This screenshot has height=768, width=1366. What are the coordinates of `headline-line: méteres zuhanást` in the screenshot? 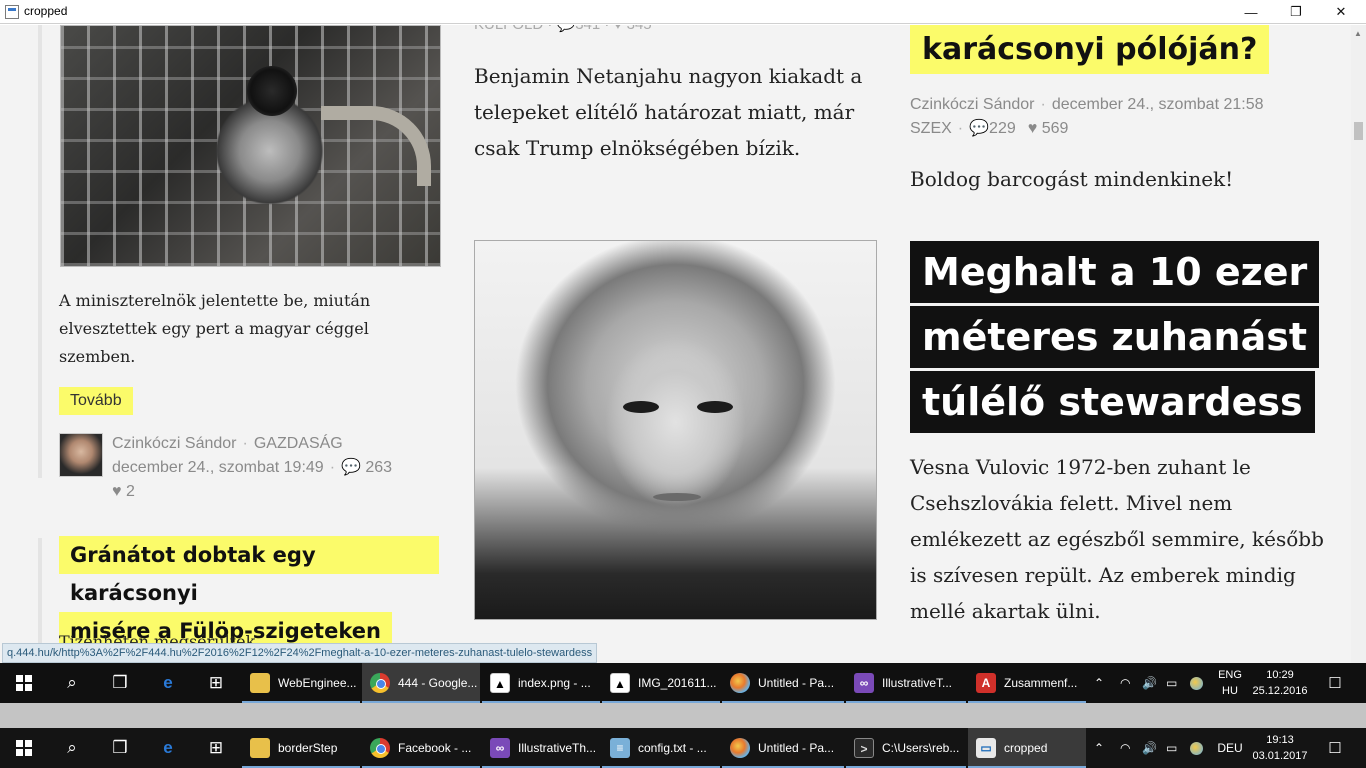 It's located at (1115, 337).